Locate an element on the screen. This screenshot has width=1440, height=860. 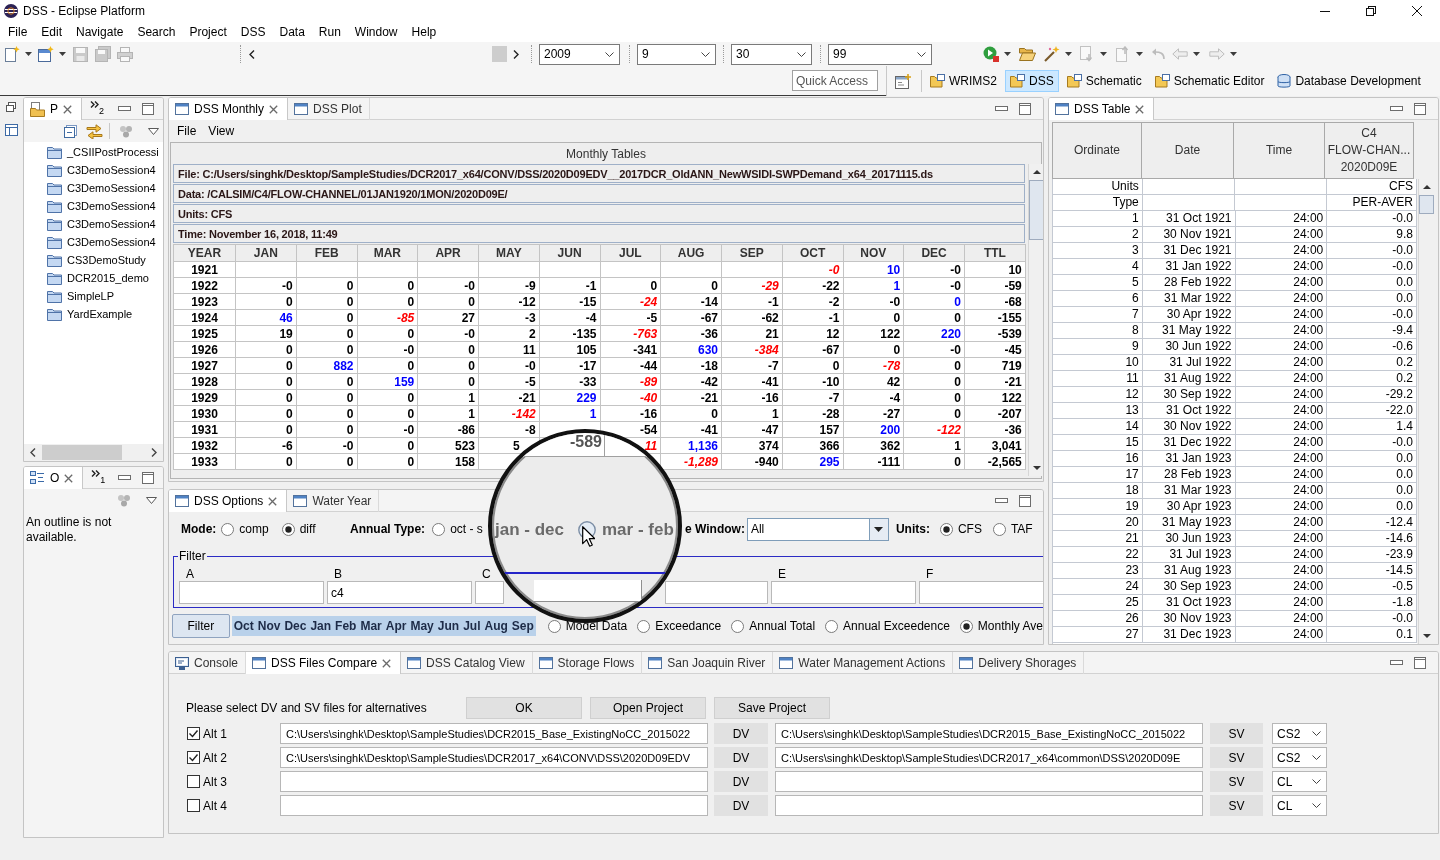
menu-item: View is located at coordinates (221, 131).